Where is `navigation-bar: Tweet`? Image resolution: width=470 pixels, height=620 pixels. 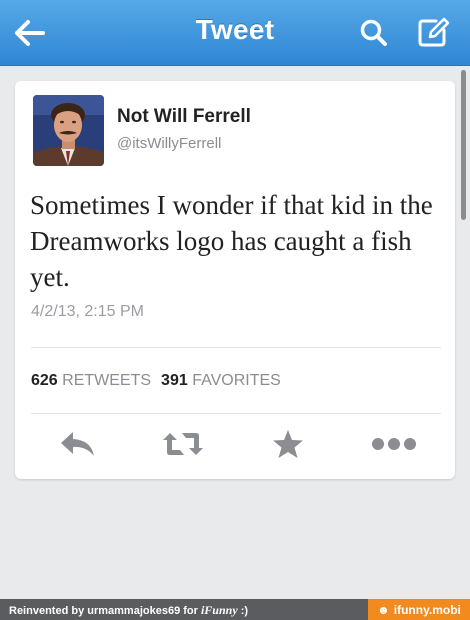
navigation-bar: Tweet is located at coordinates (235, 33).